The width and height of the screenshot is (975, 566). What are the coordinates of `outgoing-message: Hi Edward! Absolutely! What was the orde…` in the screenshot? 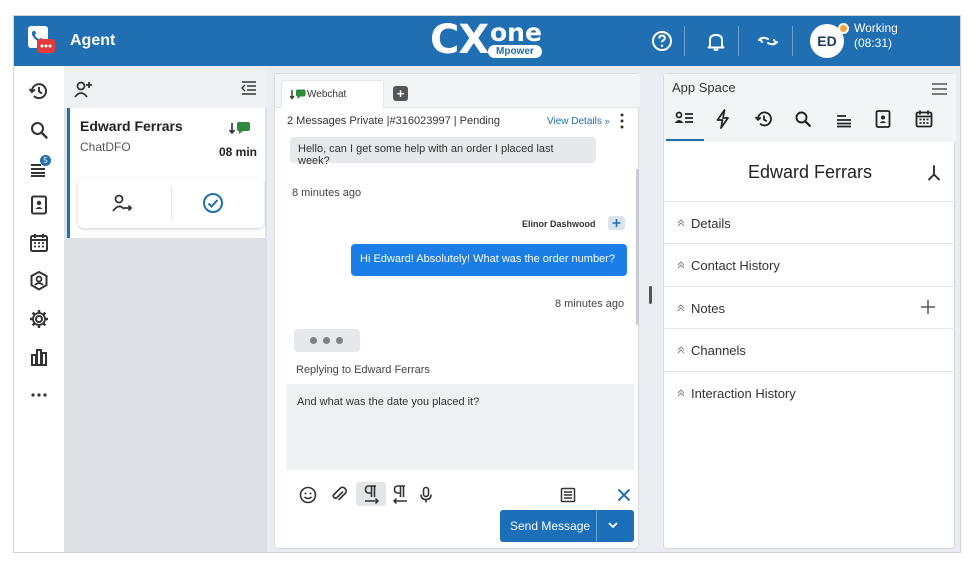 It's located at (489, 260).